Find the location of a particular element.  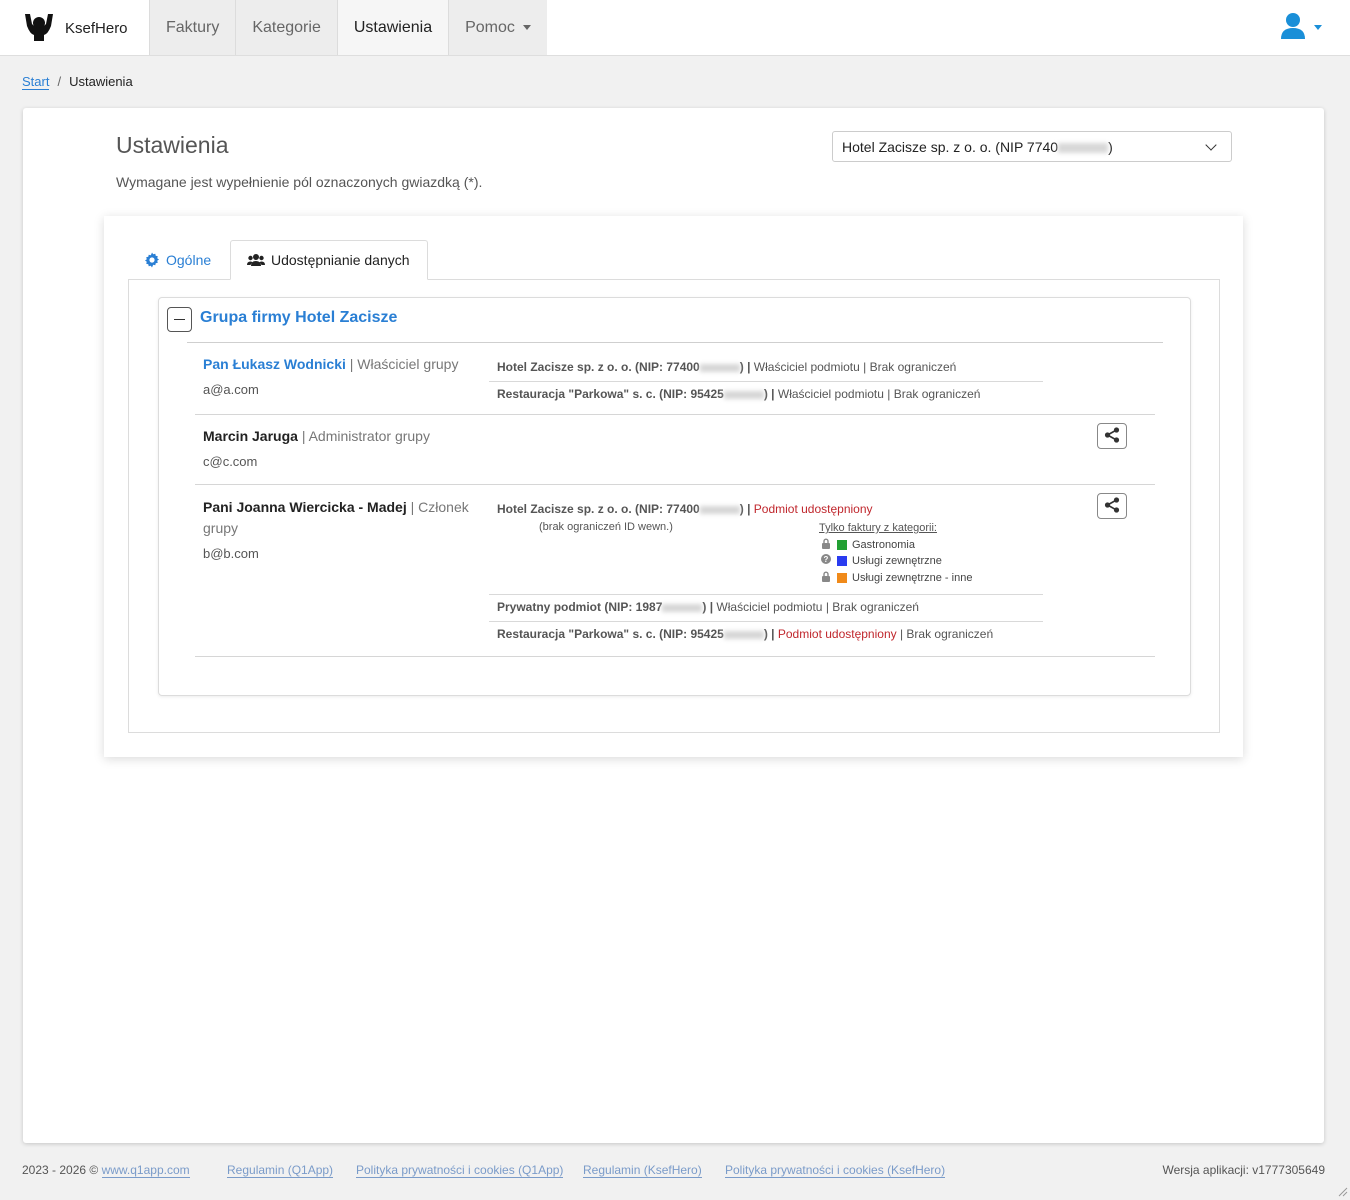

company-select: Hotel Zacisze sp. z o. o. (NIP 7740) is located at coordinates (1032, 146).